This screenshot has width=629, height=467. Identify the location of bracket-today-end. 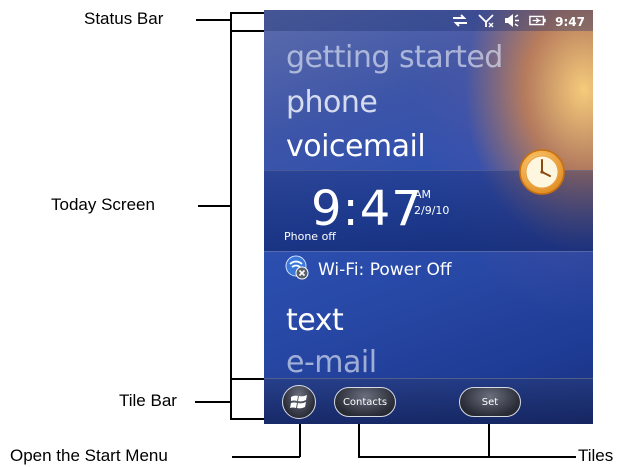
(247, 379).